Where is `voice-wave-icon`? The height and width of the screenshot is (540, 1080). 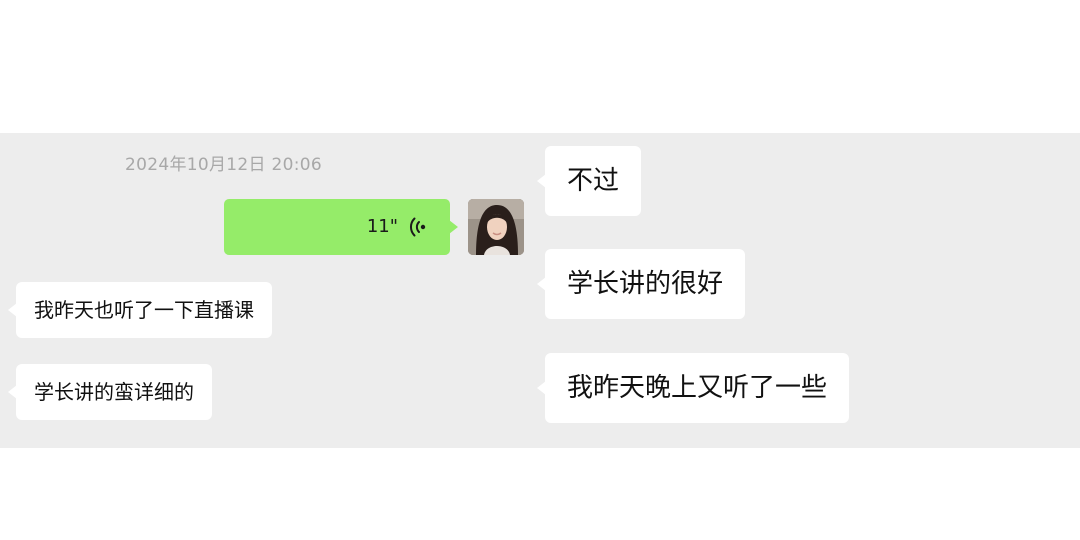
voice-wave-icon is located at coordinates (418, 227).